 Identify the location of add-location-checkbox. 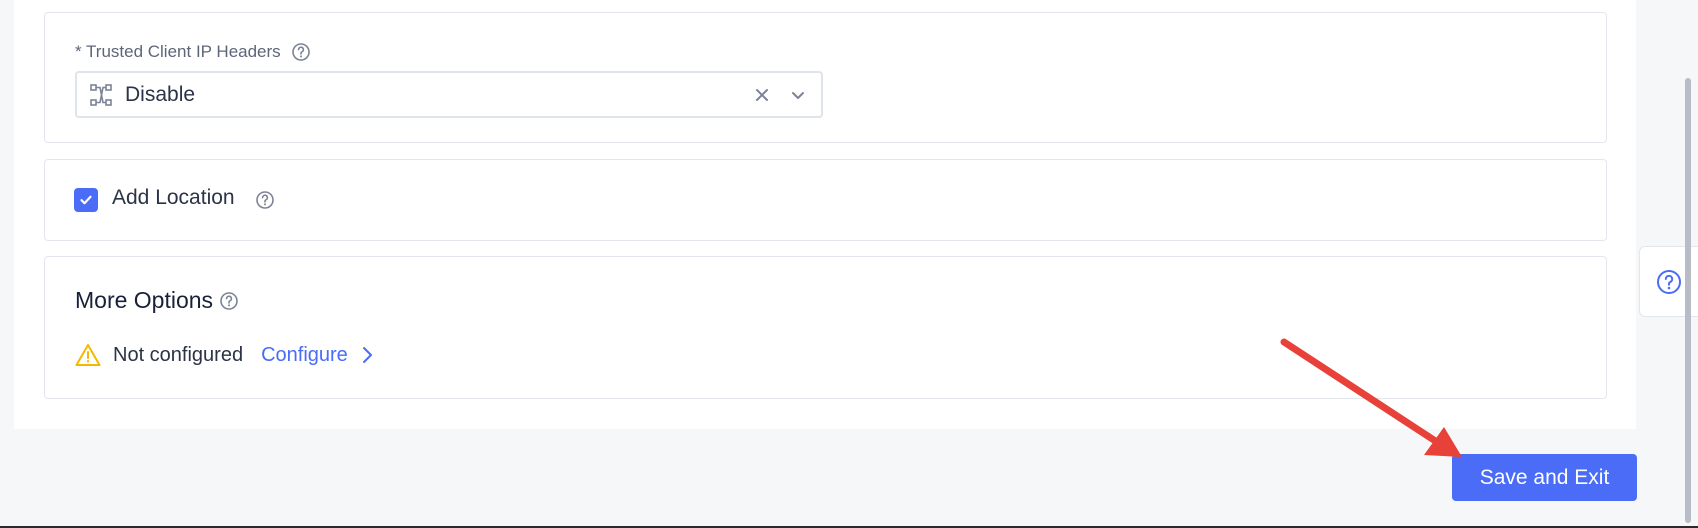
(86, 200).